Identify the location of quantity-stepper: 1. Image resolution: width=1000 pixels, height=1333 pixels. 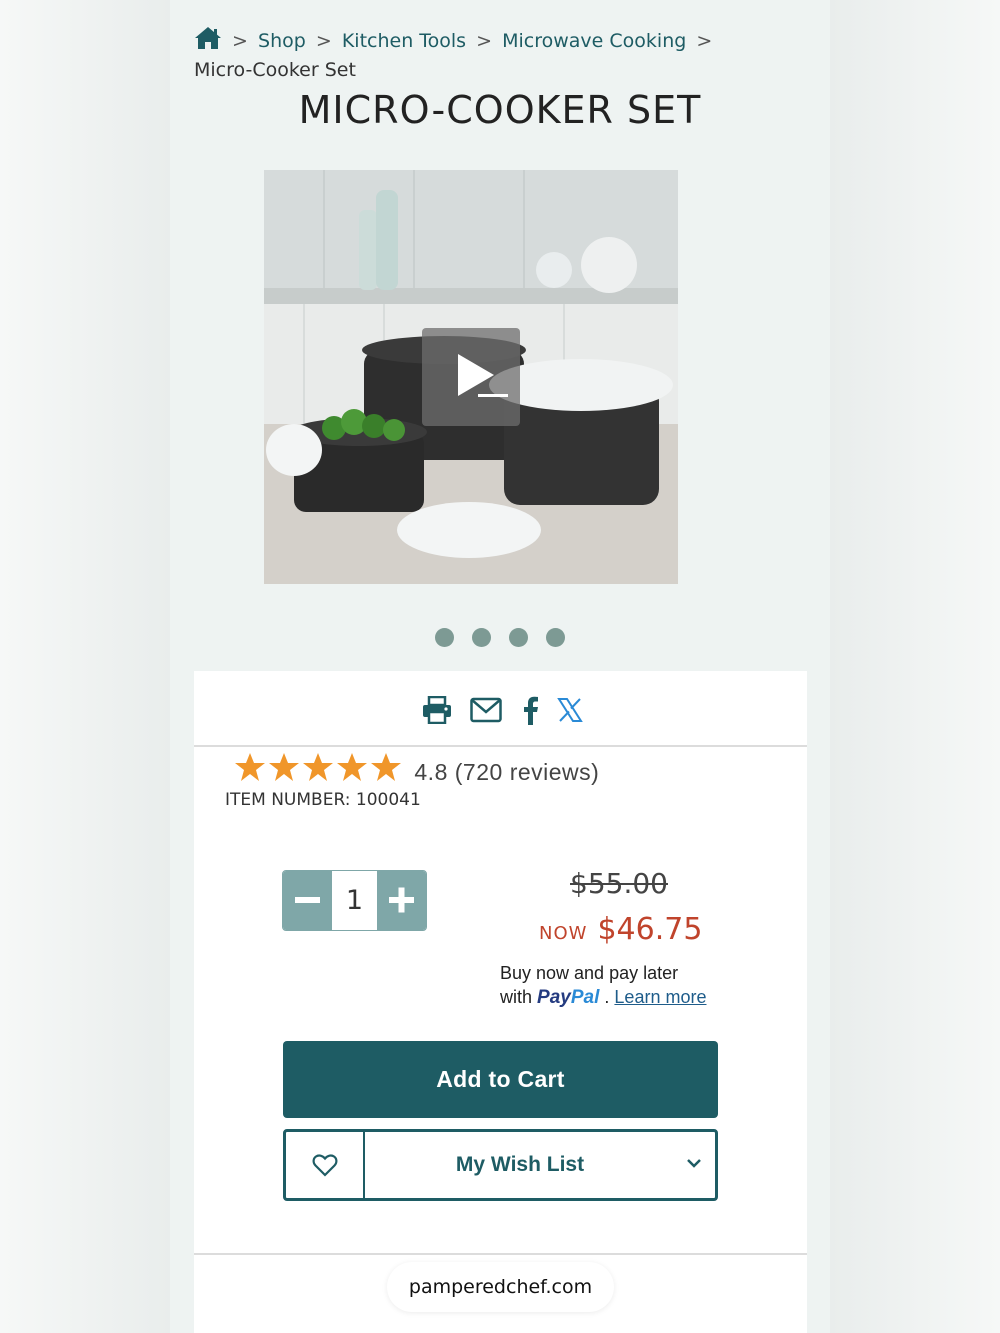
(354, 900).